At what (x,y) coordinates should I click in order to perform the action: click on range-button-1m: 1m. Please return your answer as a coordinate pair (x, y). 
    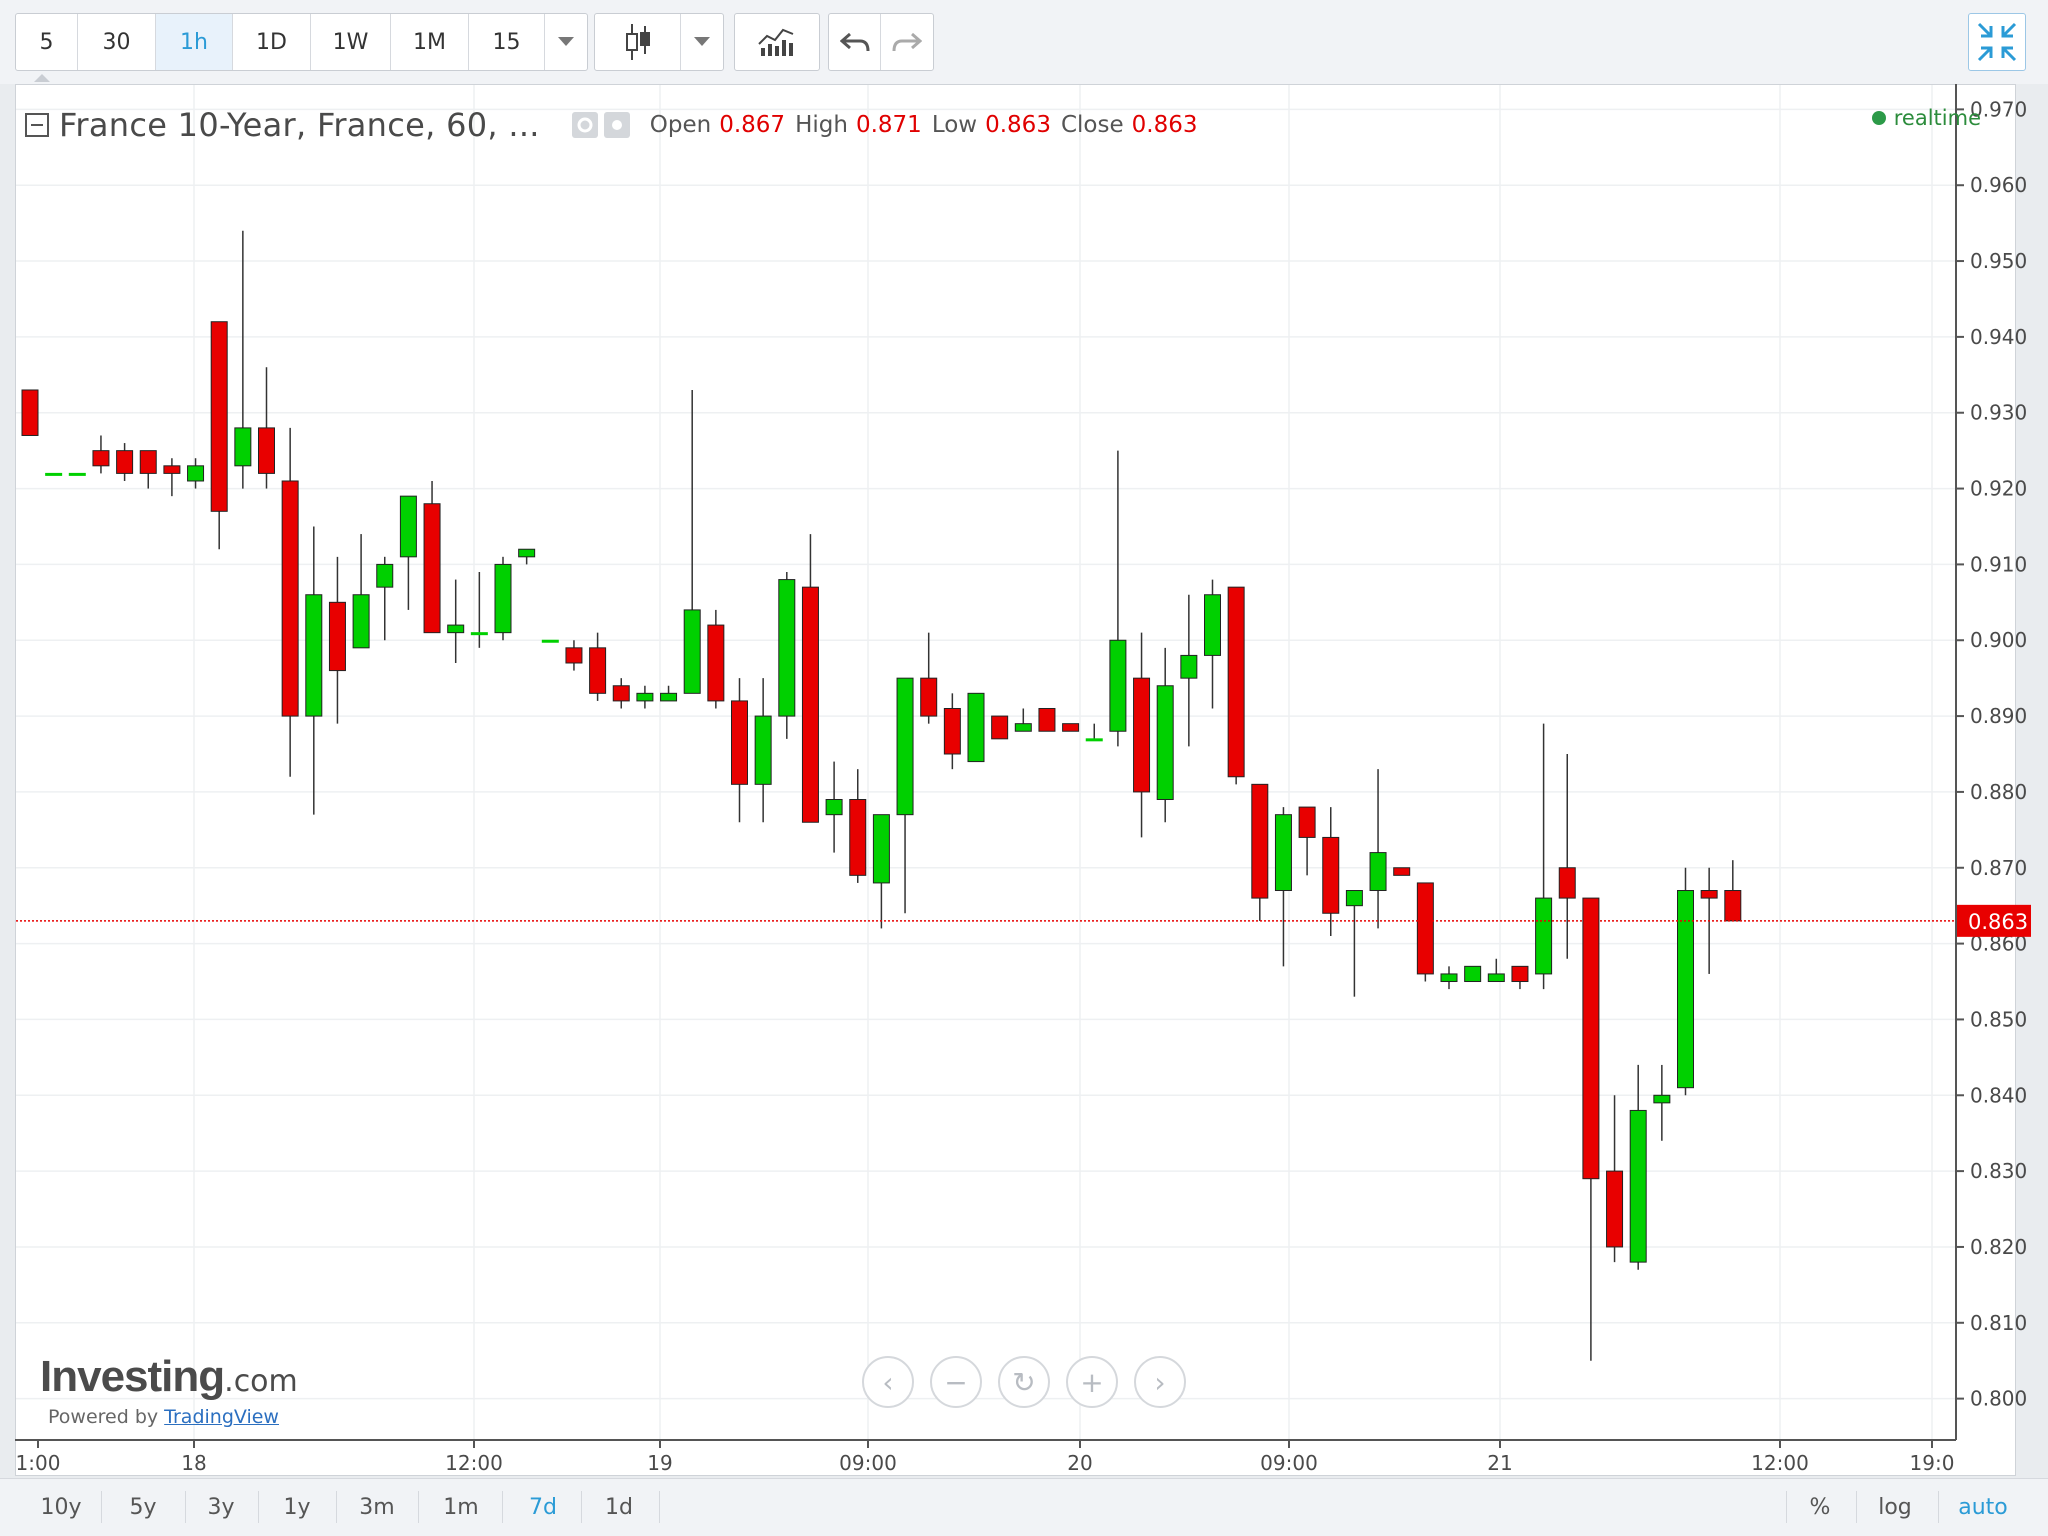
    Looking at the image, I should click on (461, 1507).